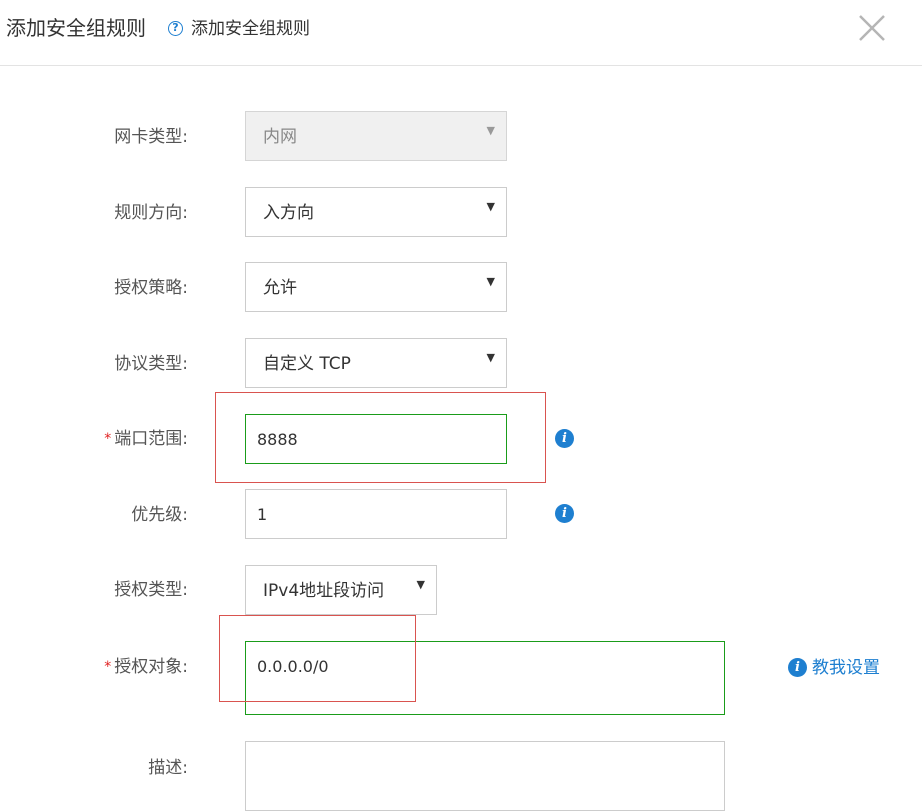 The image size is (922, 811). Describe the element at coordinates (250, 29) in the screenshot. I see `dialog-subtitle-link: 添加安全组规则` at that location.